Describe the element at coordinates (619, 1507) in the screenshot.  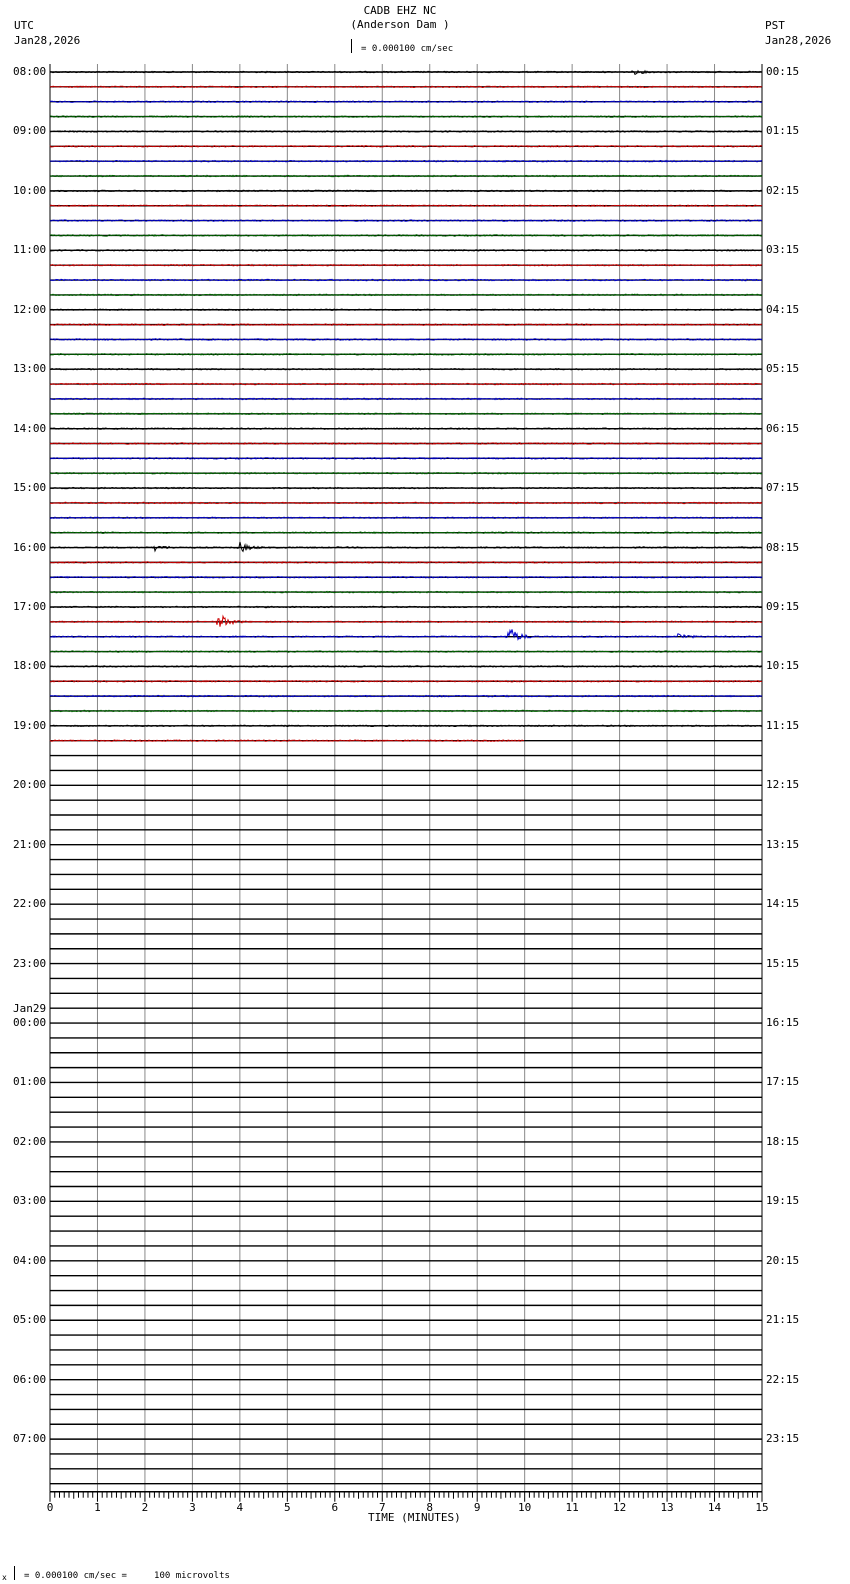
I see `x-tick-label: 12` at that location.